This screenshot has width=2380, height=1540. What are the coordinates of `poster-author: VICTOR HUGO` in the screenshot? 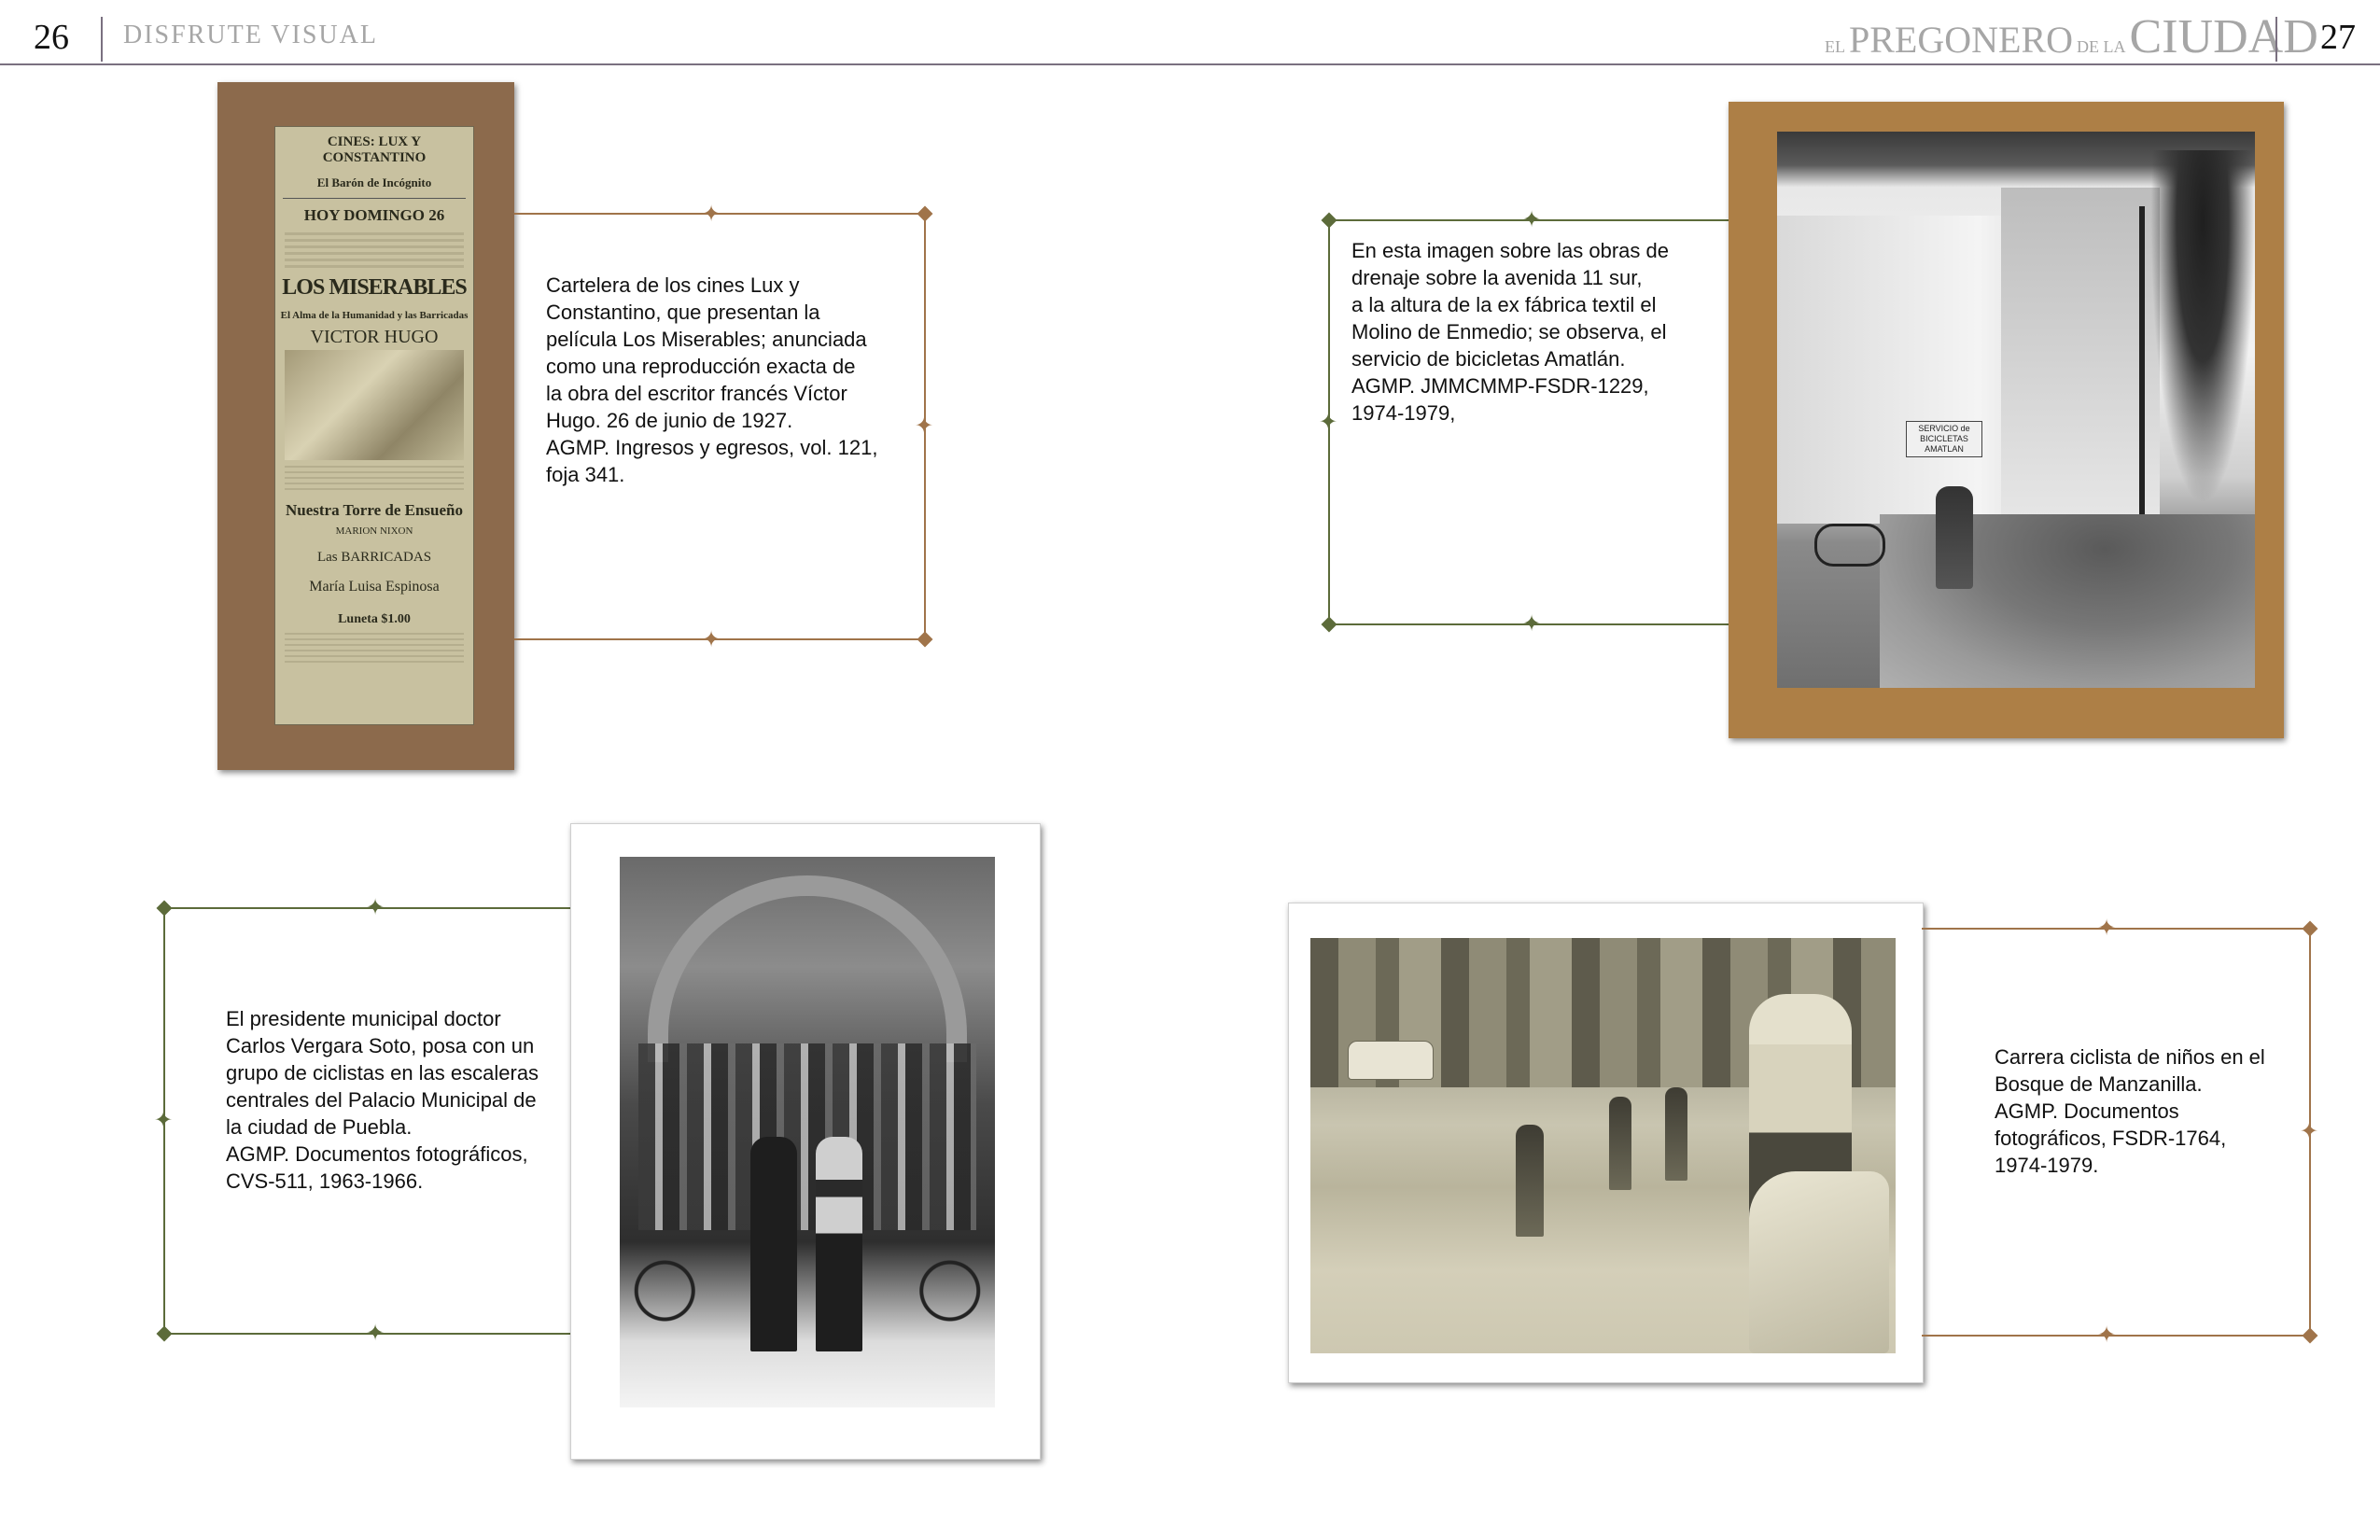 It's located at (374, 337).